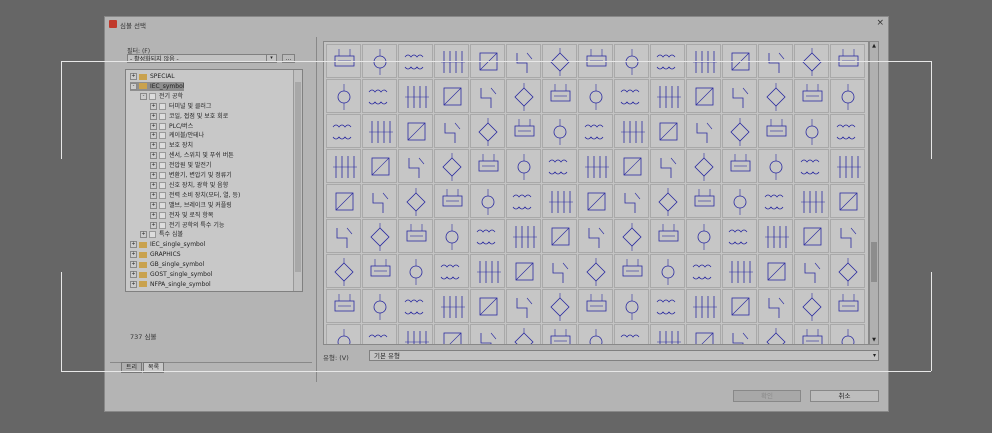 This screenshot has height=433, width=992. I want to click on scroll-up-icon: ▲, so click(874, 46).